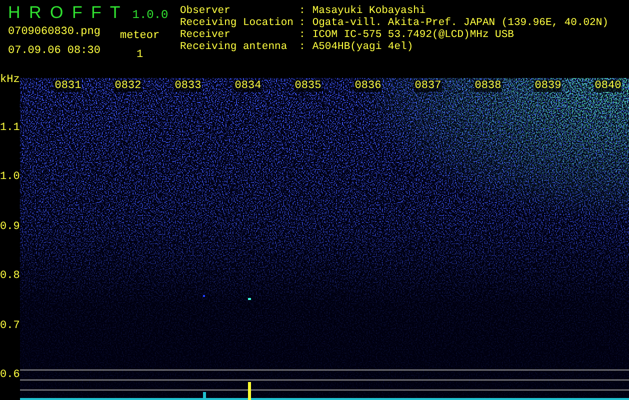 The width and height of the screenshot is (629, 400). Describe the element at coordinates (55, 51) in the screenshot. I see `date-time: 07.09.06 08:30` at that location.